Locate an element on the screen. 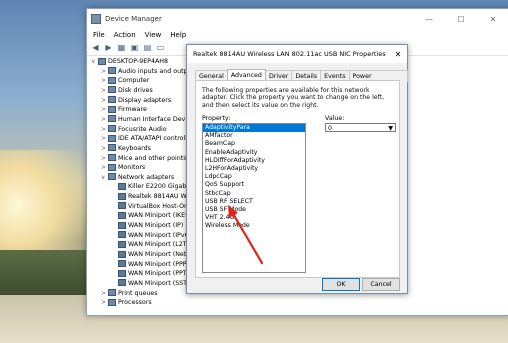 This screenshot has width=508, height=343. tree-node: > Human Interface Device is located at coordinates (147, 119).